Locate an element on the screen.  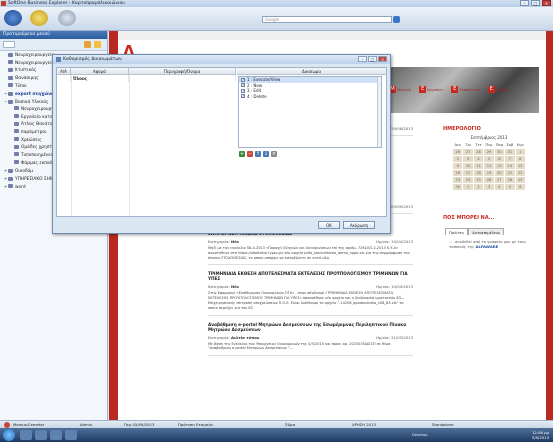
move-up-icon: ↑ is located at coordinates (258, 154).